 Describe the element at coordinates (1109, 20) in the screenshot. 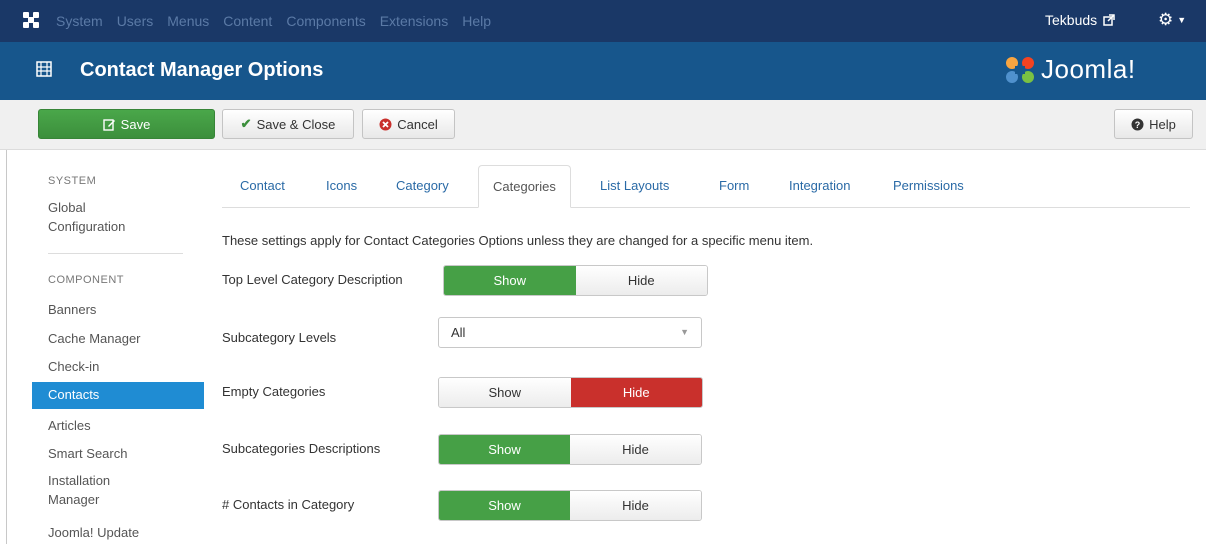

I see `external-link-icon` at that location.